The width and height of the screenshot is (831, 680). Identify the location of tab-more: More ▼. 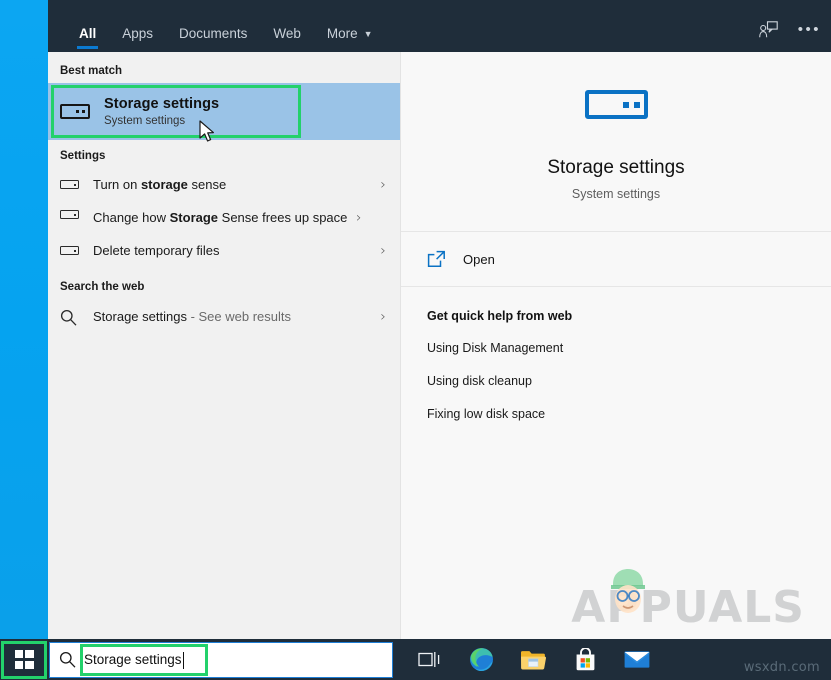
(350, 26).